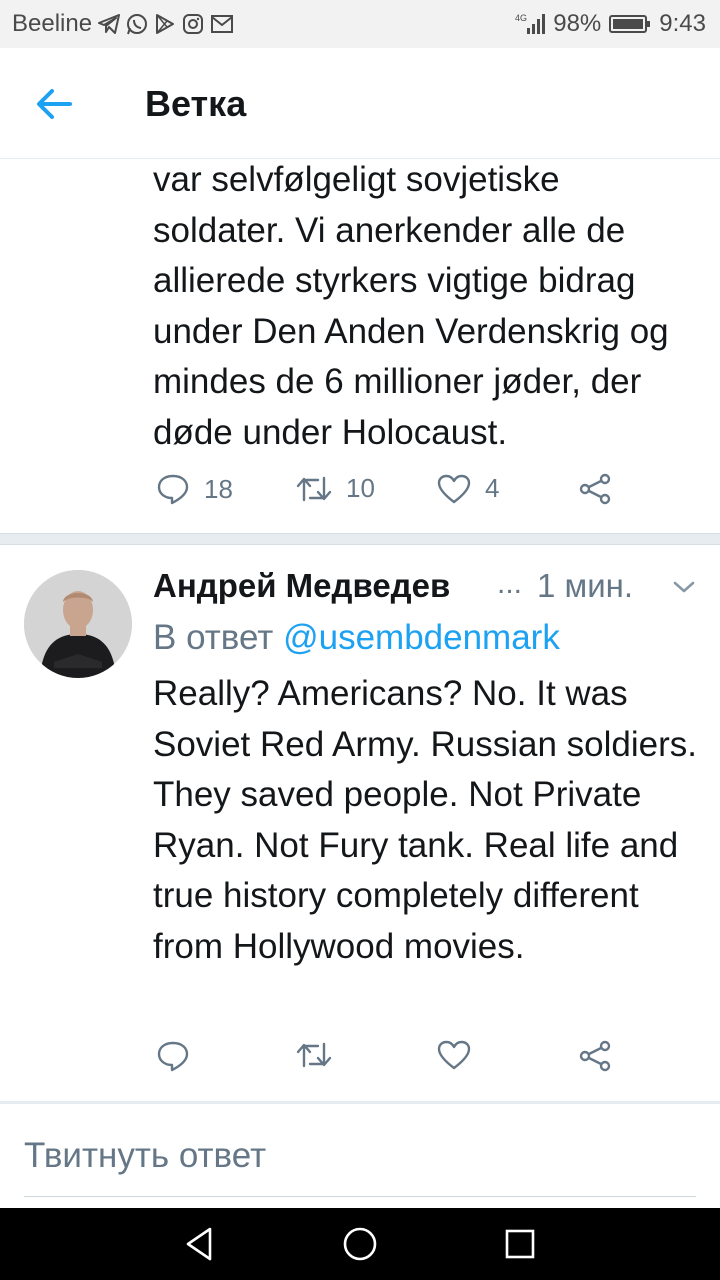 The image size is (720, 1280). Describe the element at coordinates (521, 18) in the screenshot. I see `svg-text: 4G` at that location.